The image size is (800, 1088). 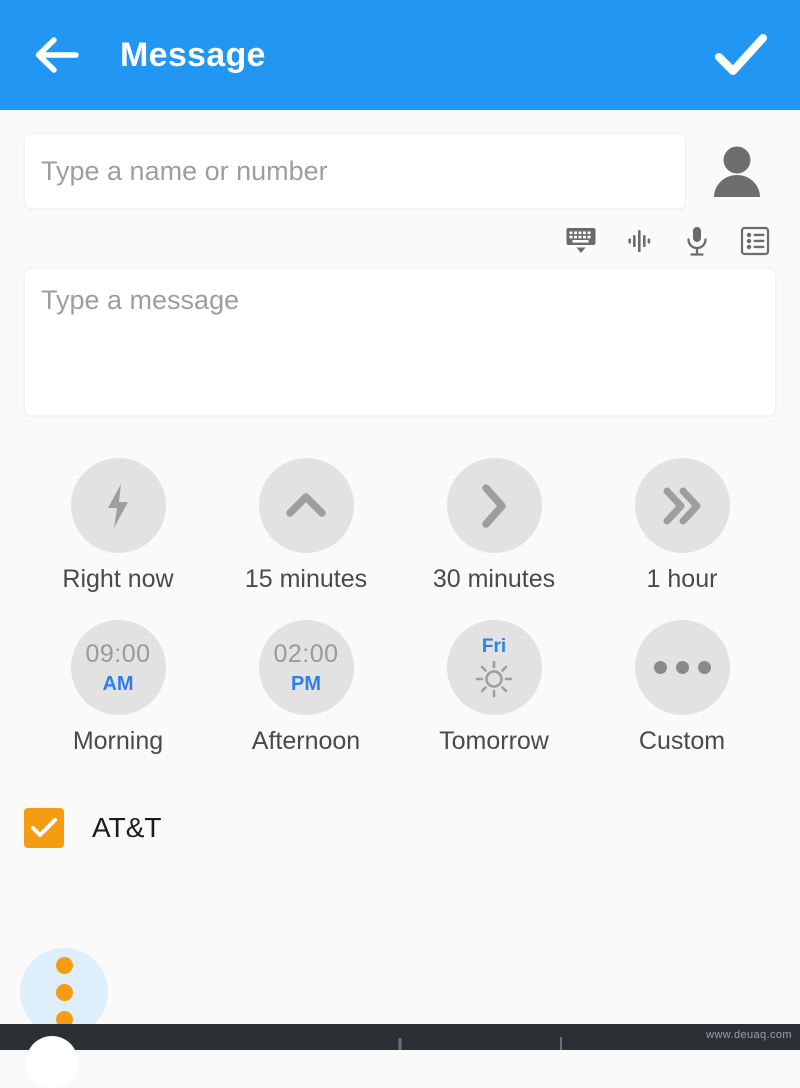 I want to click on quick-option-circle: 02:00 PM, so click(x=306, y=667).